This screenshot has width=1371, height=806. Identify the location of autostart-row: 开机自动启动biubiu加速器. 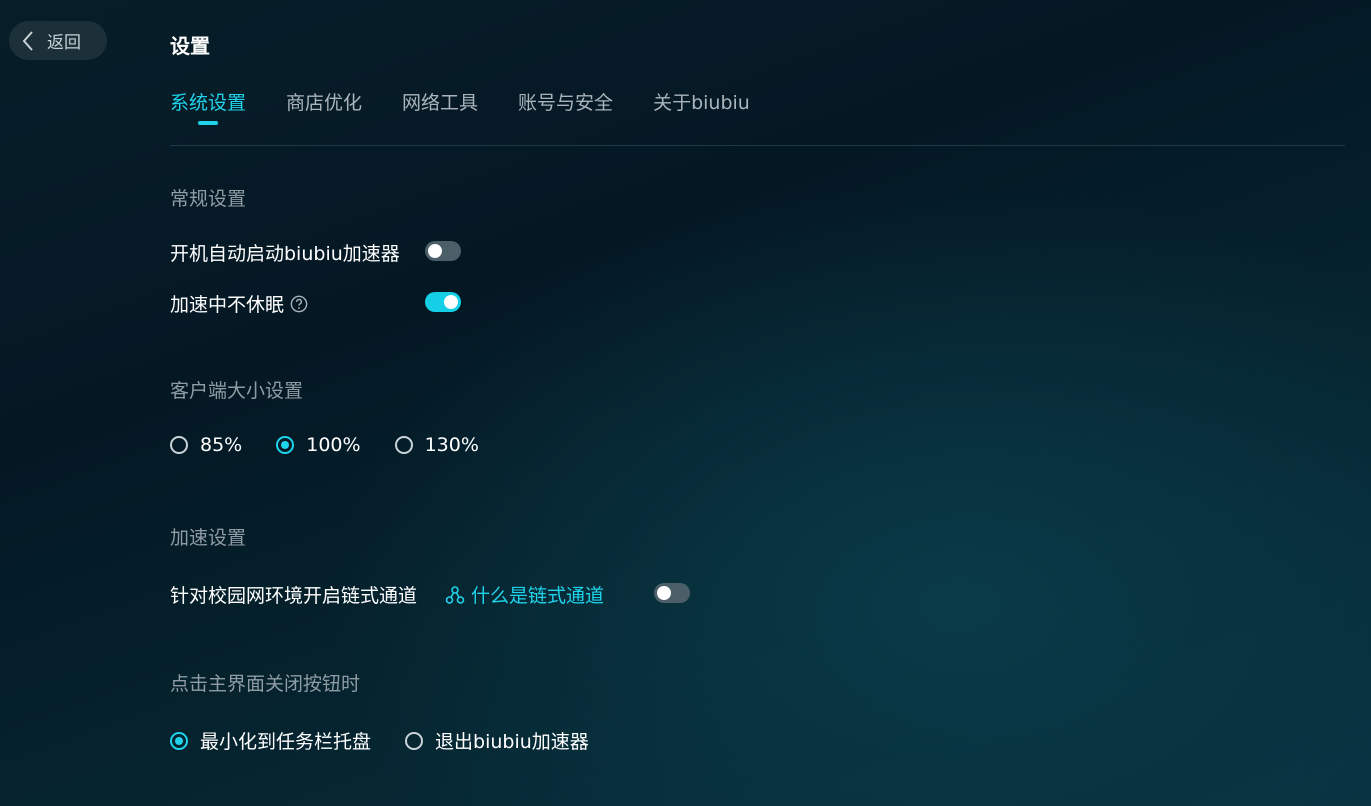
(285, 252).